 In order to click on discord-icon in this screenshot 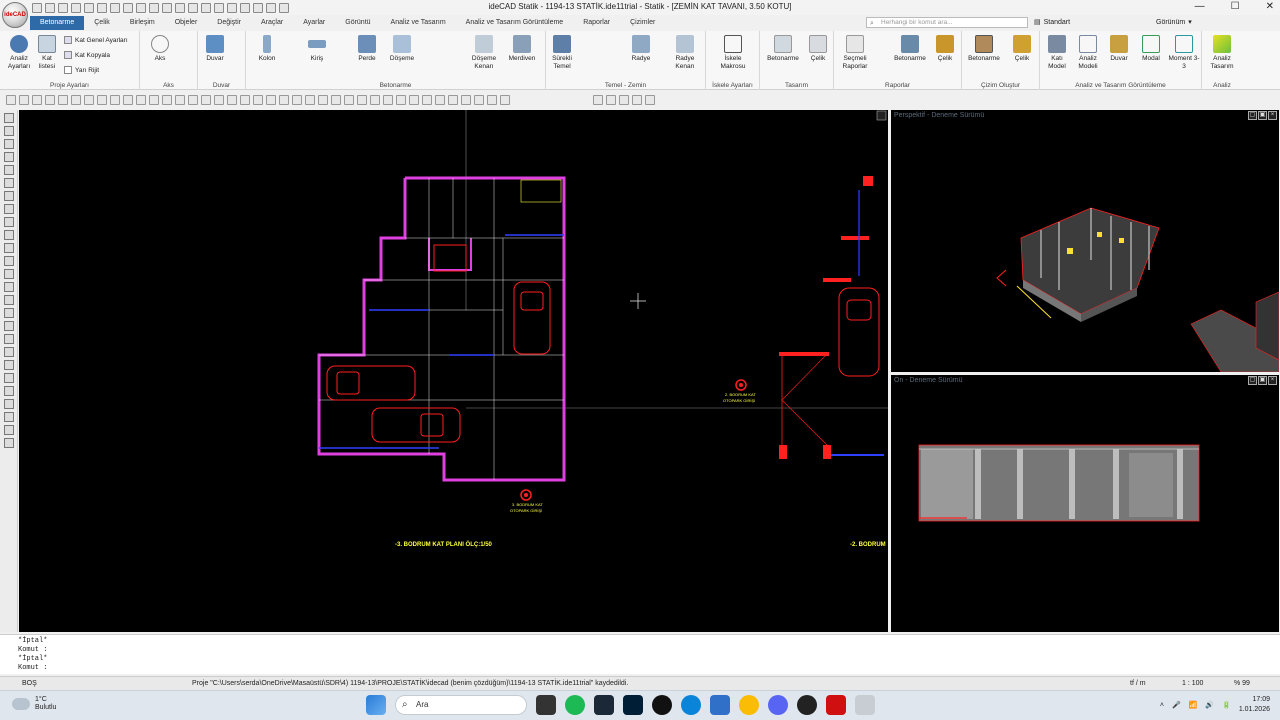, I will do `click(778, 705)`.